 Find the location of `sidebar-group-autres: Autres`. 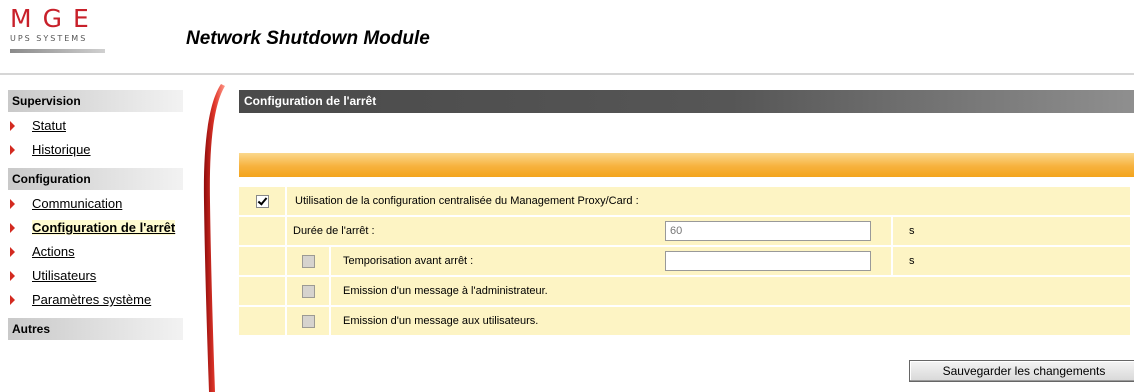

sidebar-group-autres: Autres is located at coordinates (95, 329).